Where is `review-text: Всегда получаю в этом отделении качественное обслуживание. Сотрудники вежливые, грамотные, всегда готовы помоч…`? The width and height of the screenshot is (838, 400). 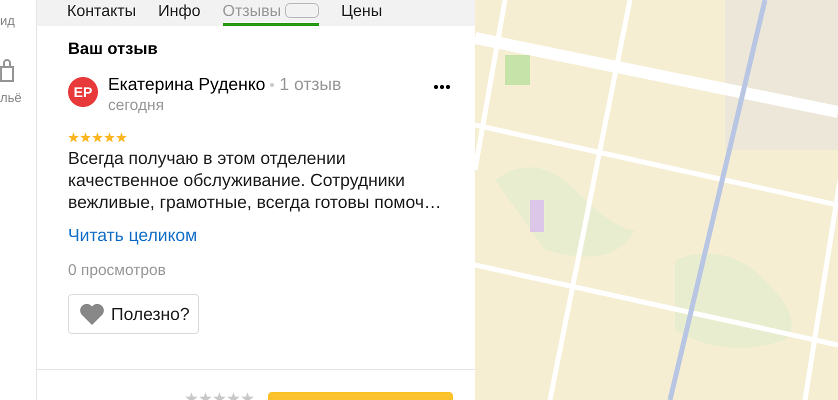 review-text: Всегда получаю в этом отделении качественное обслуживание. Сотрудники вежливые, грамотные, всегда готовы помоч… is located at coordinates (255, 180).